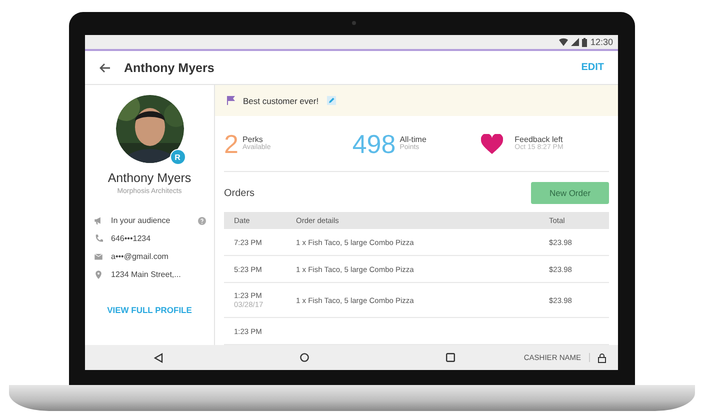 The height and width of the screenshot is (414, 704). I want to click on detail-text: a•••@gmail.com, so click(140, 256).